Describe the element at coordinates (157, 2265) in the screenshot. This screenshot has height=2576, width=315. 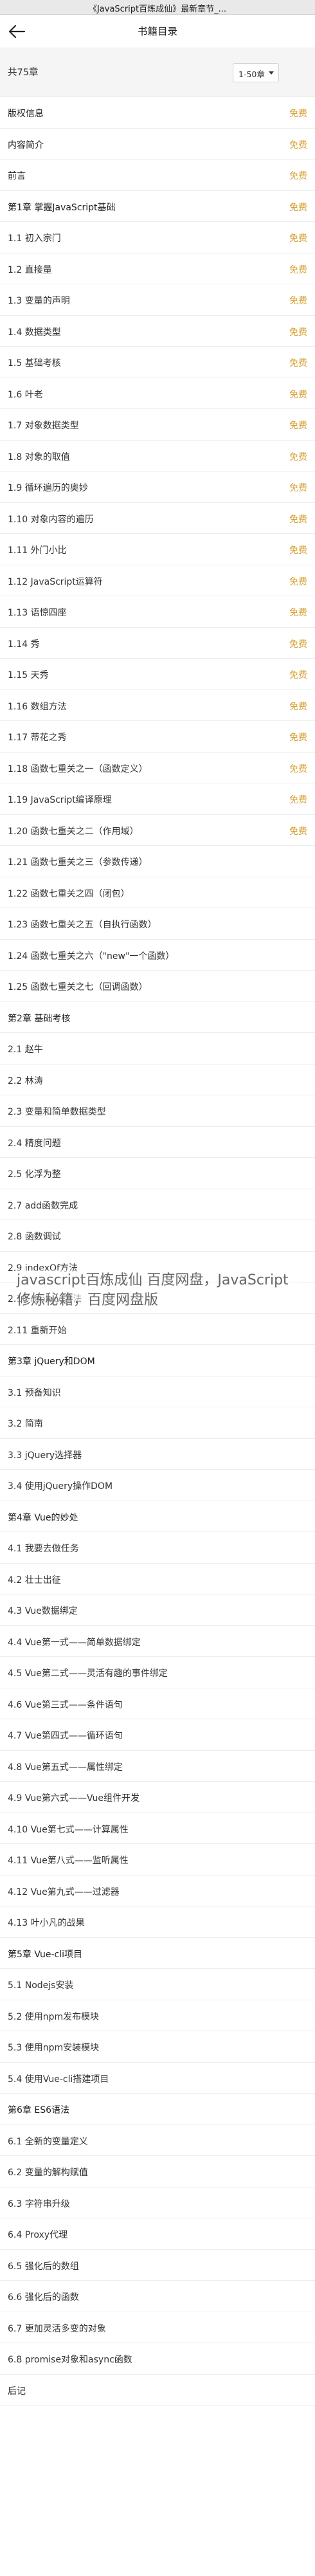
I see `chapter-row: 6.5 强化后的数组` at that location.